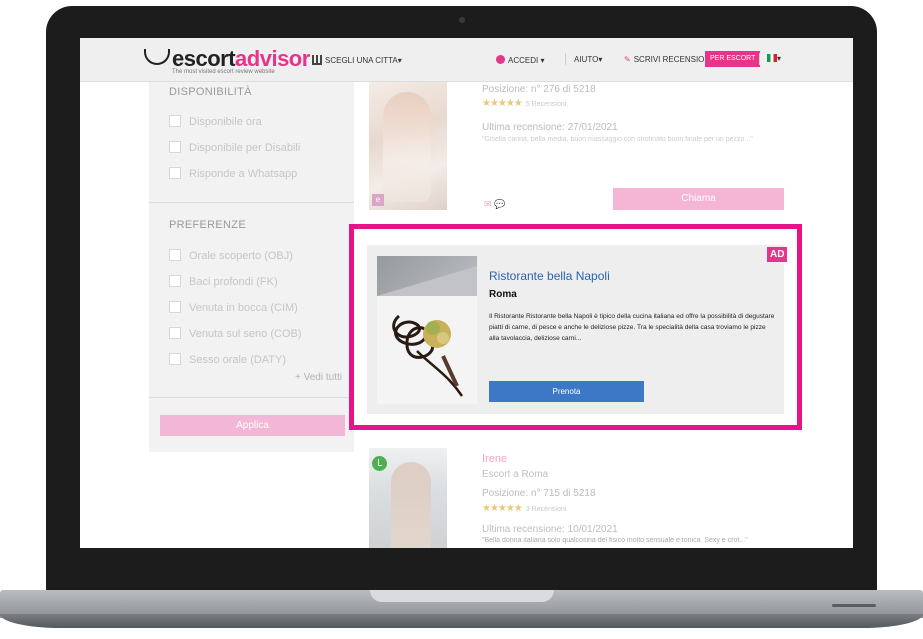 The image size is (923, 639). I want to click on book-button: Prenota, so click(566, 391).